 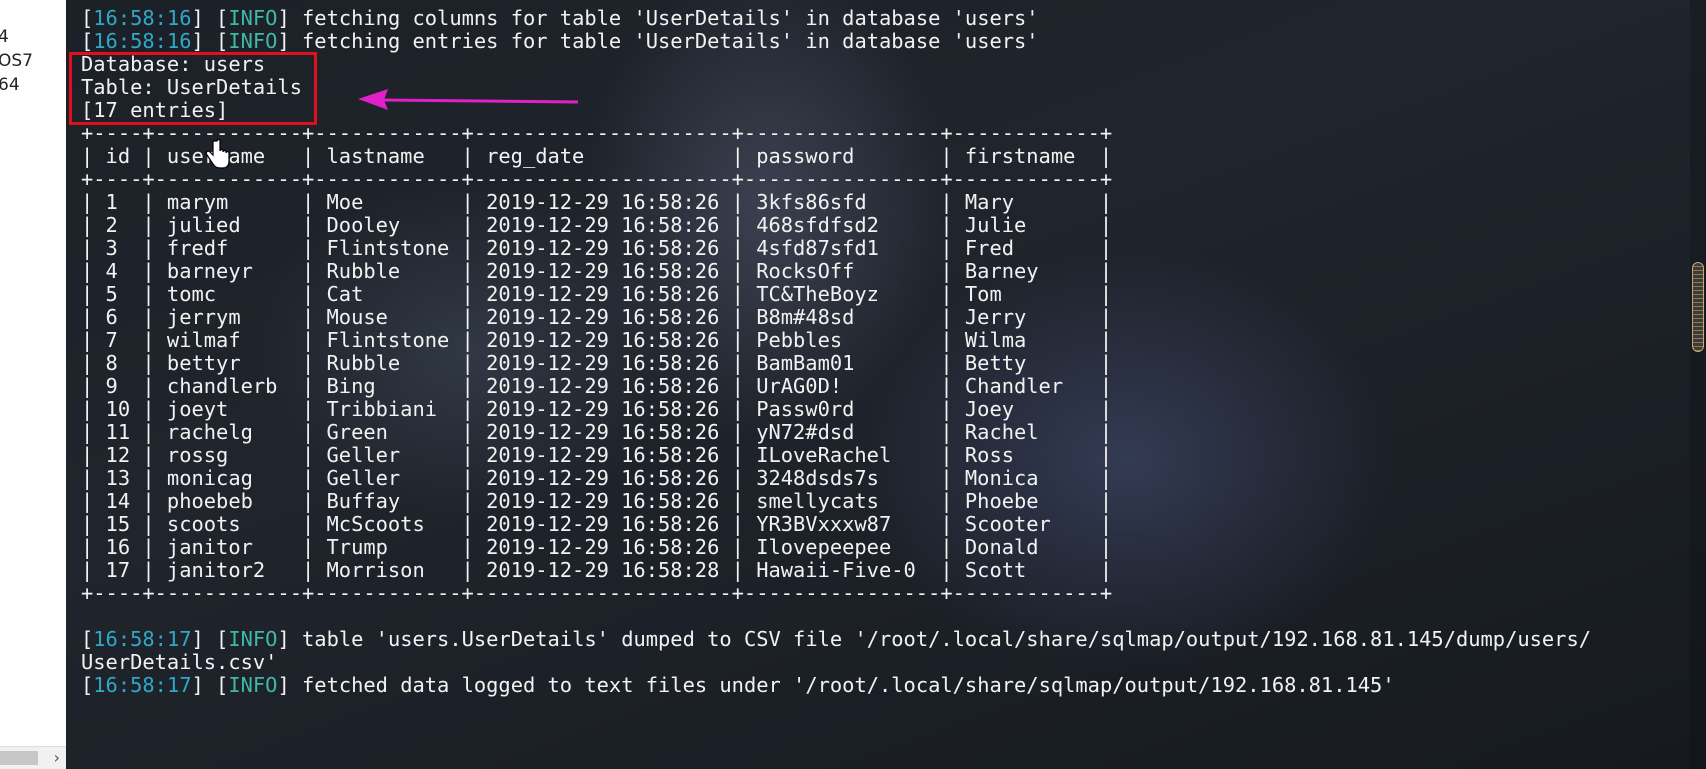 I want to click on left-fragment-2: OS7, so click(x=16, y=61).